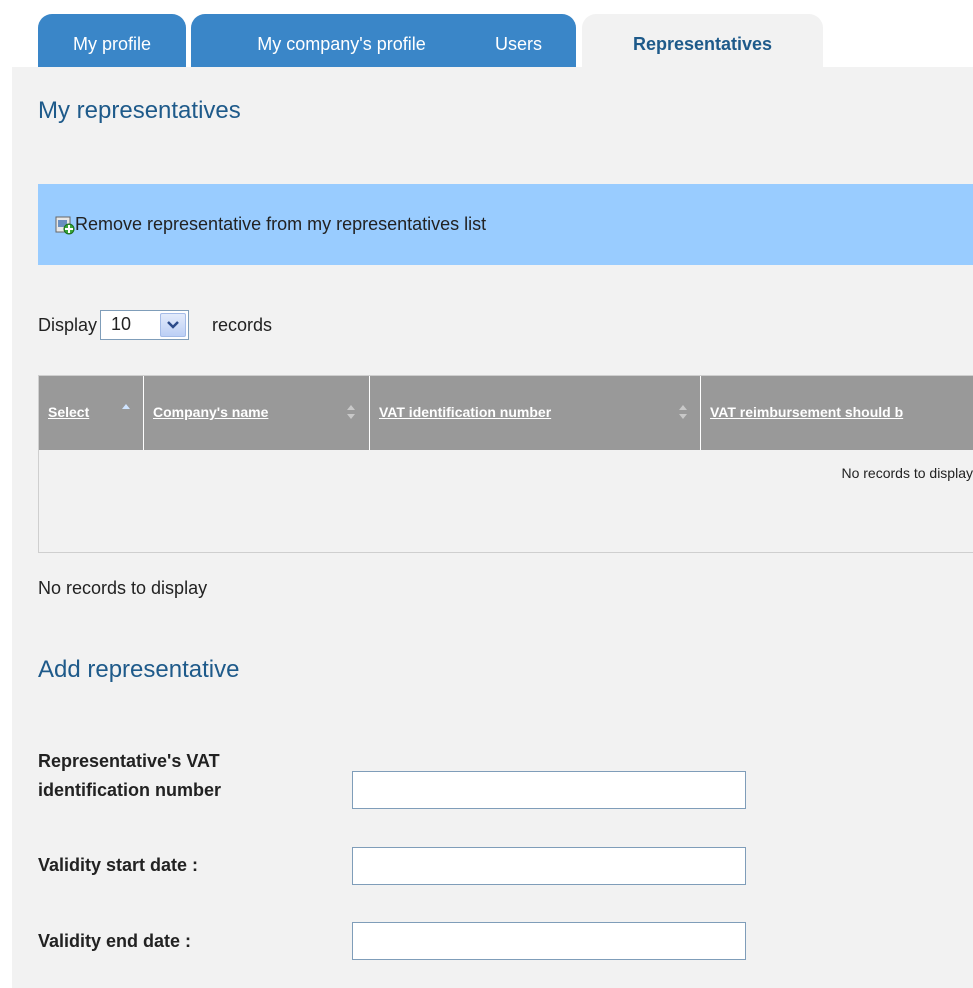 The width and height of the screenshot is (973, 988). What do you see at coordinates (549, 941) in the screenshot?
I see `validity-end-date-input` at bounding box center [549, 941].